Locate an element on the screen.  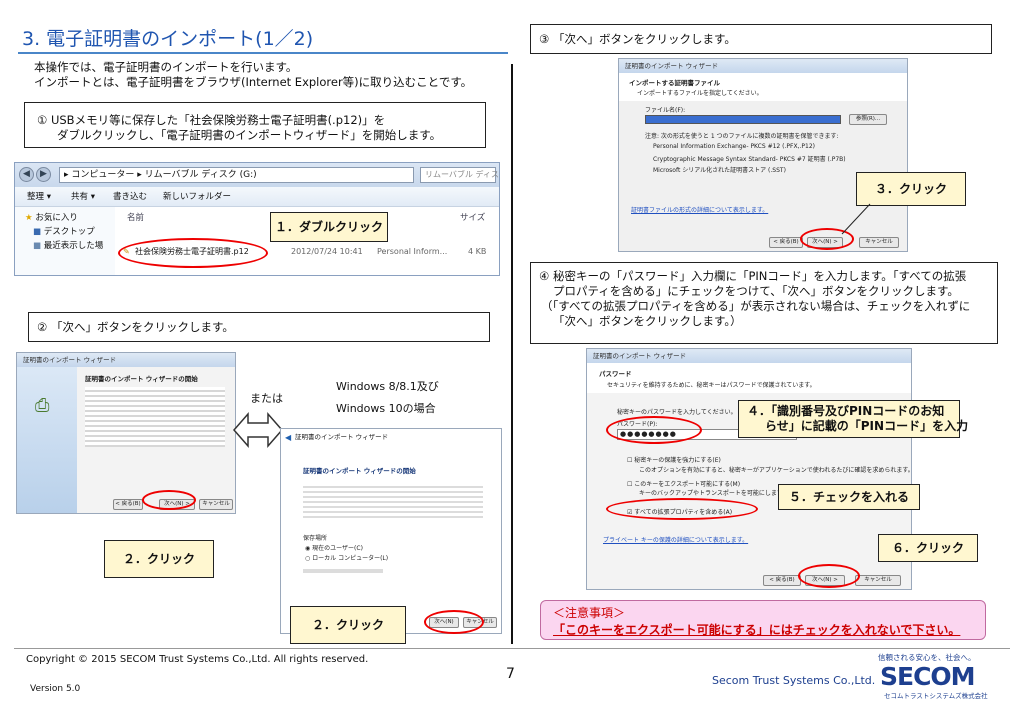
step4-line-1: ④ 秘密キーの「パスワード」入力欄に「PINコード」を入力します。「すべての拡張 is located at coordinates (753, 276).